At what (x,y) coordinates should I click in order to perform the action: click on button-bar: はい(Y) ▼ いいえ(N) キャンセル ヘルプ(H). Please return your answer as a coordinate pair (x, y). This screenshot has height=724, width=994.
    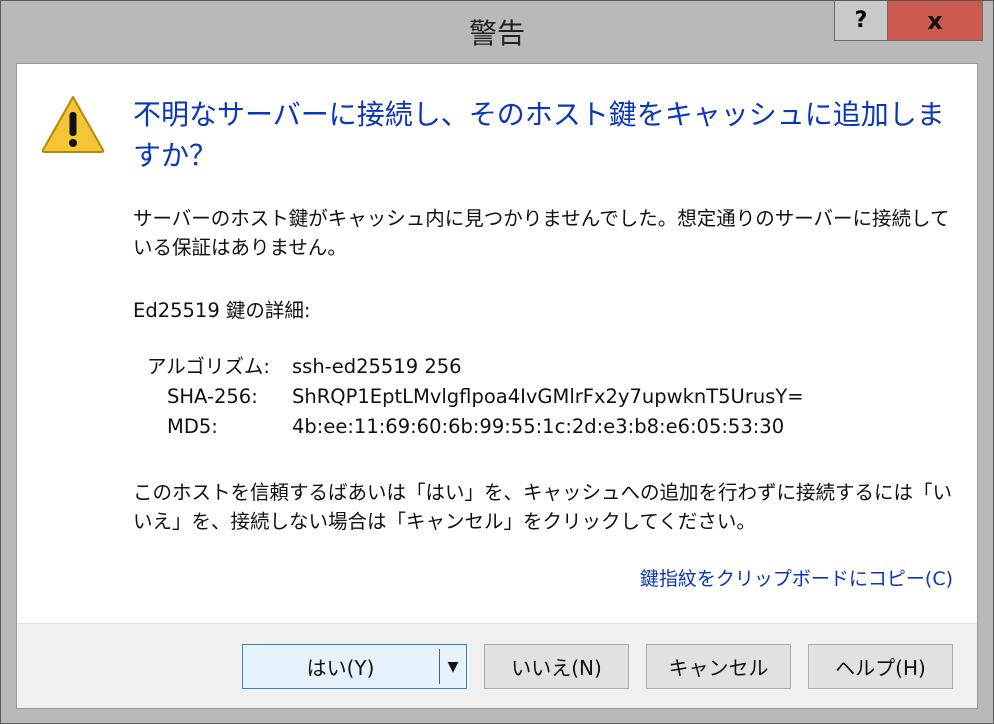
    Looking at the image, I should click on (497, 665).